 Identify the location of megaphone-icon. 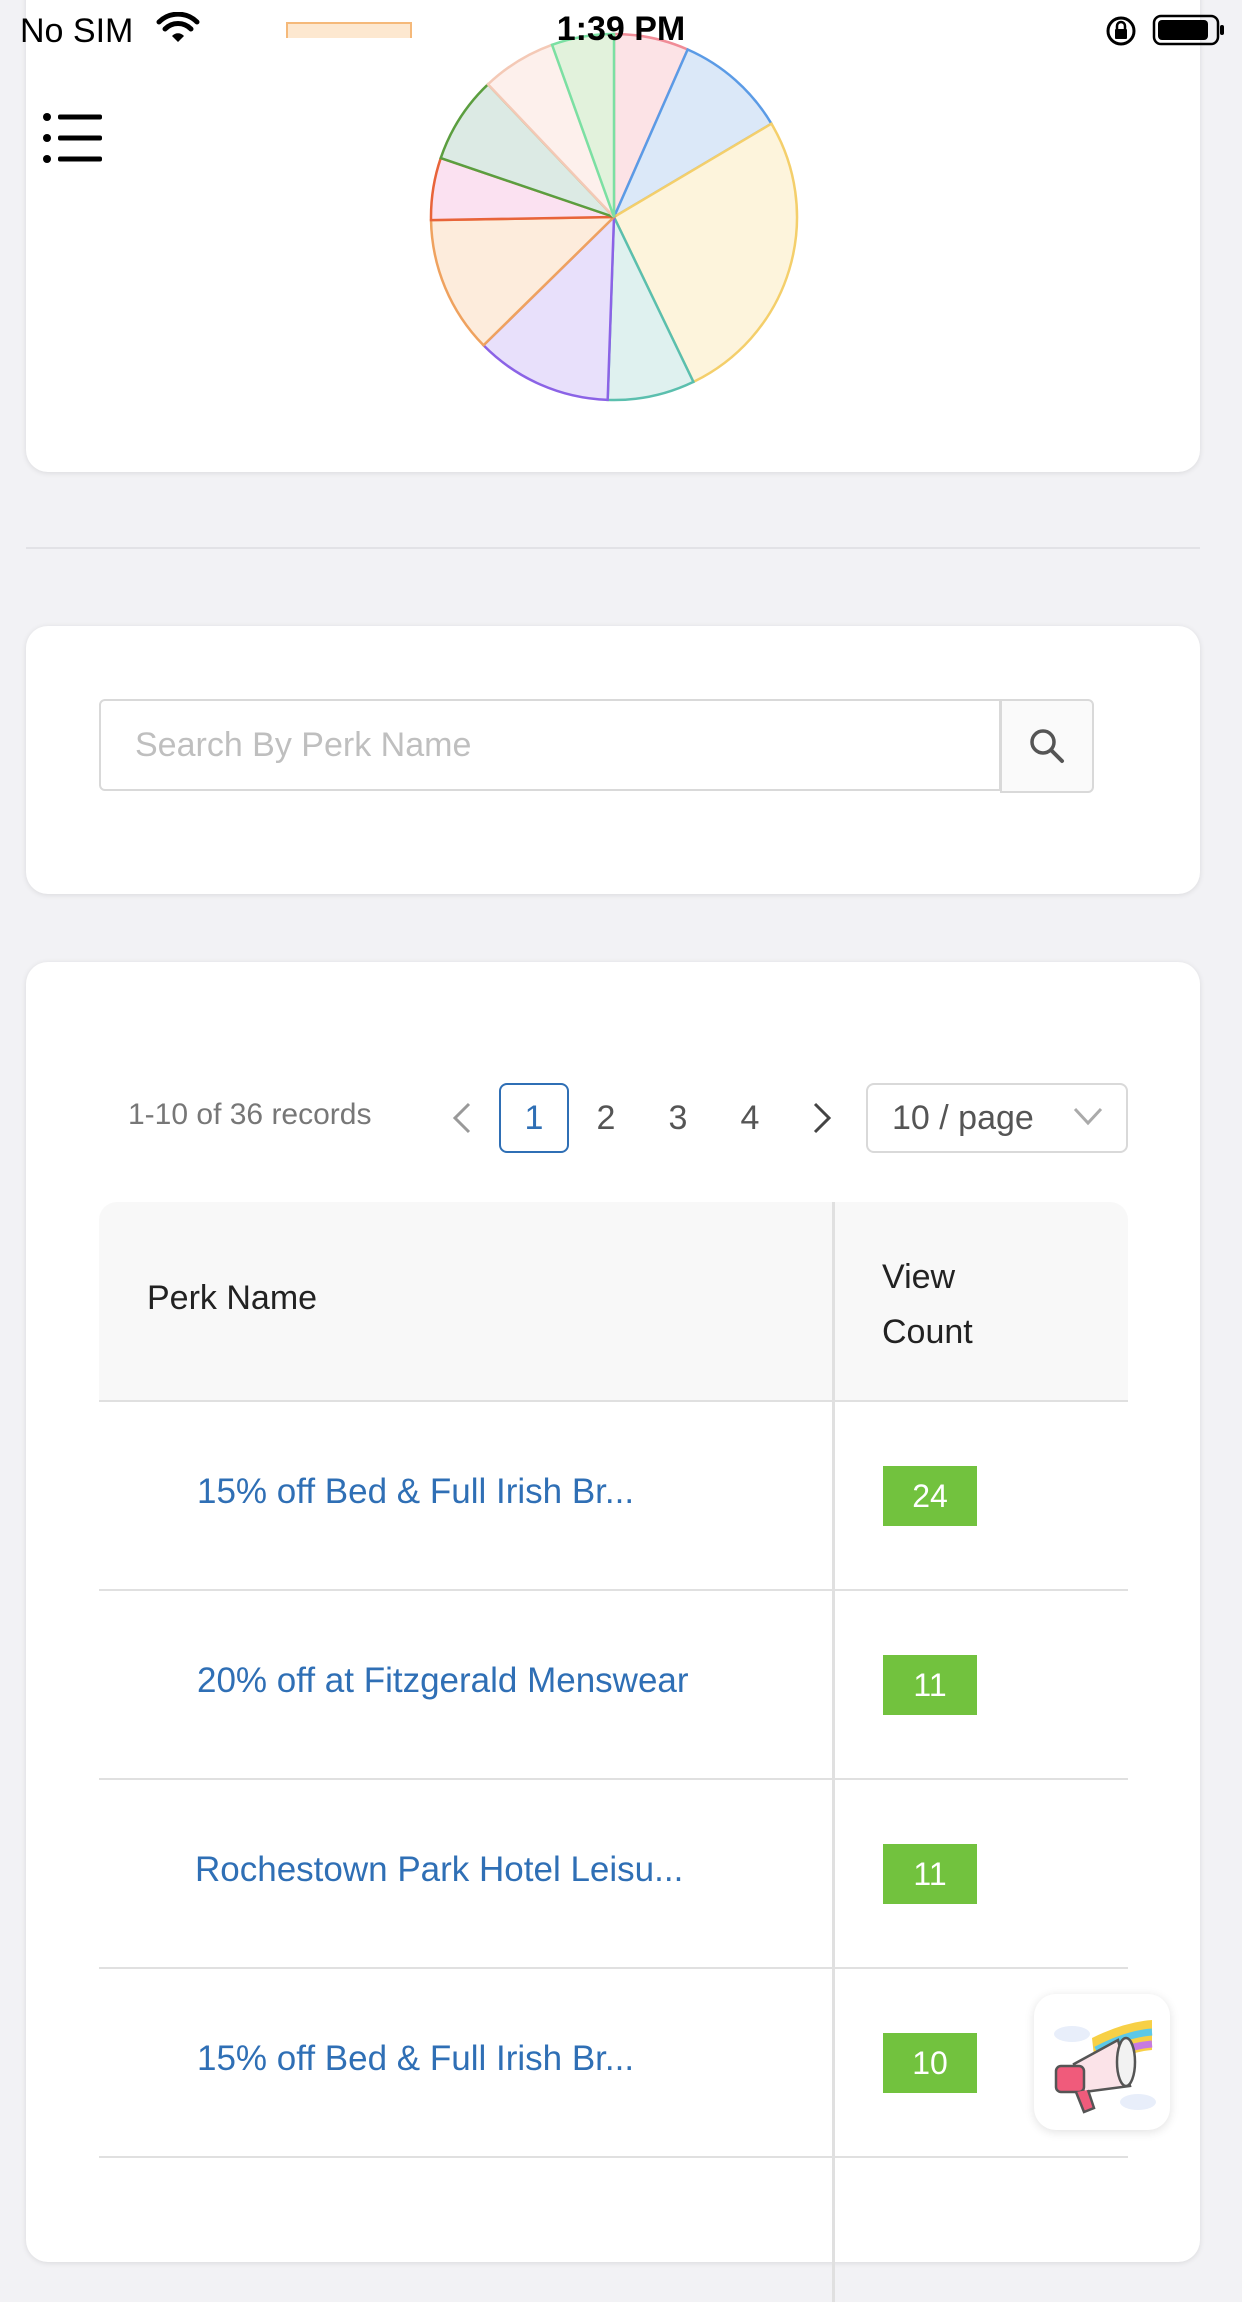
(1105, 2067).